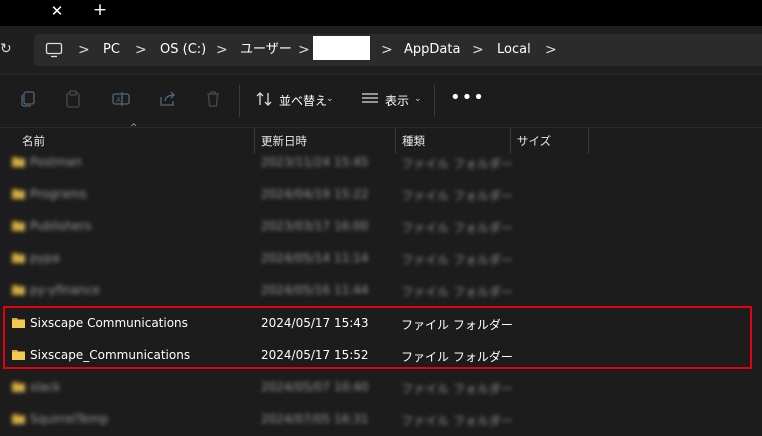  What do you see at coordinates (341, 48) in the screenshot?
I see `redacted-username` at bounding box center [341, 48].